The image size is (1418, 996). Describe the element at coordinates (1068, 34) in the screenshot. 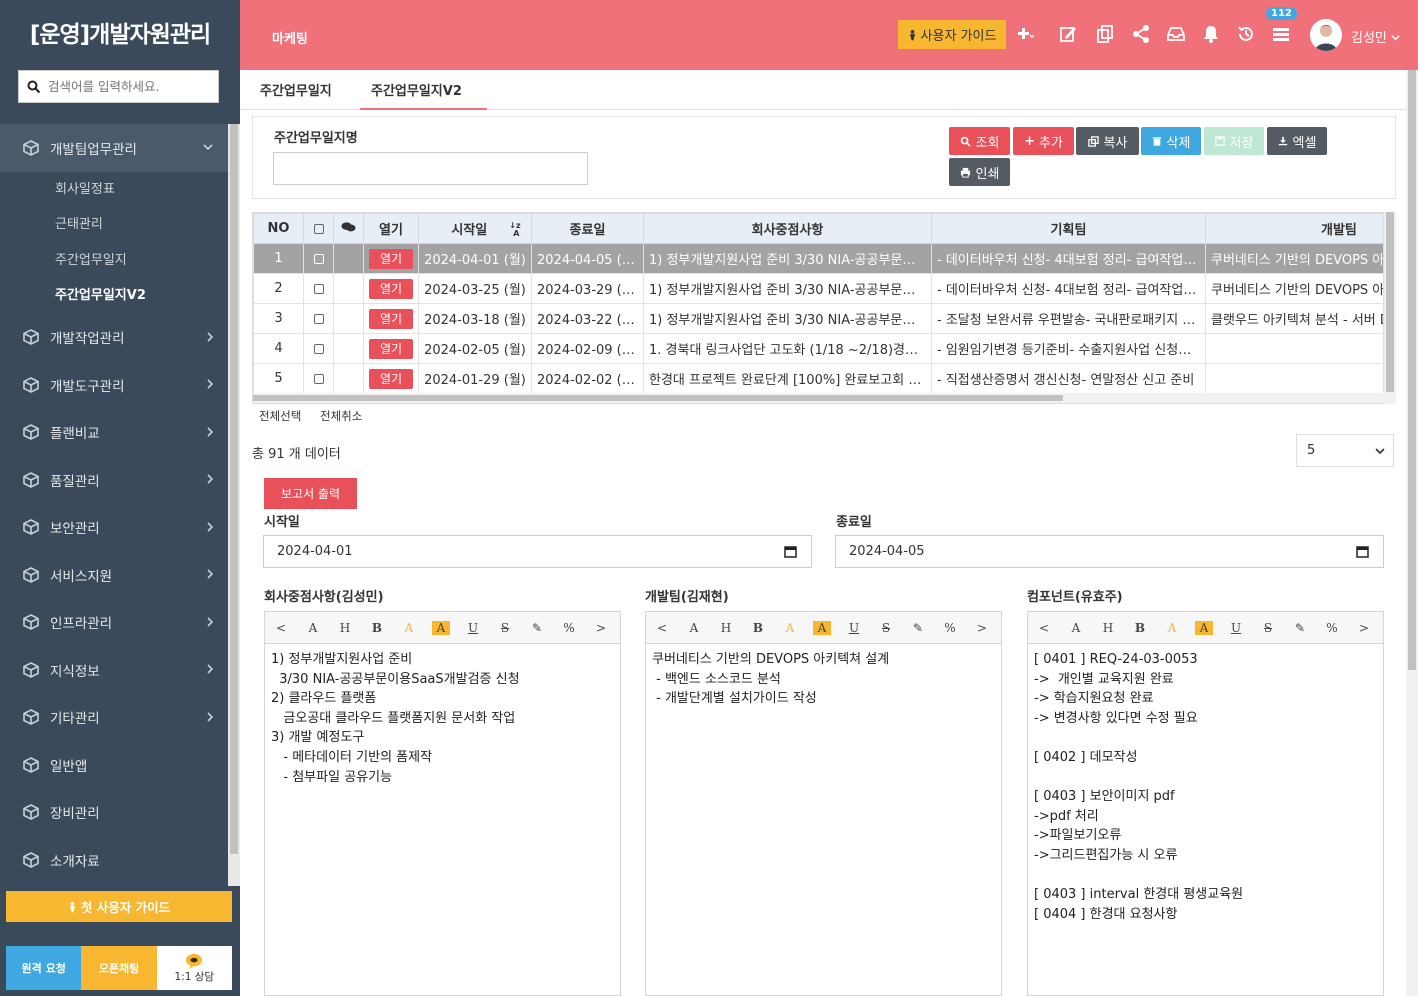

I see `edit-icon` at that location.